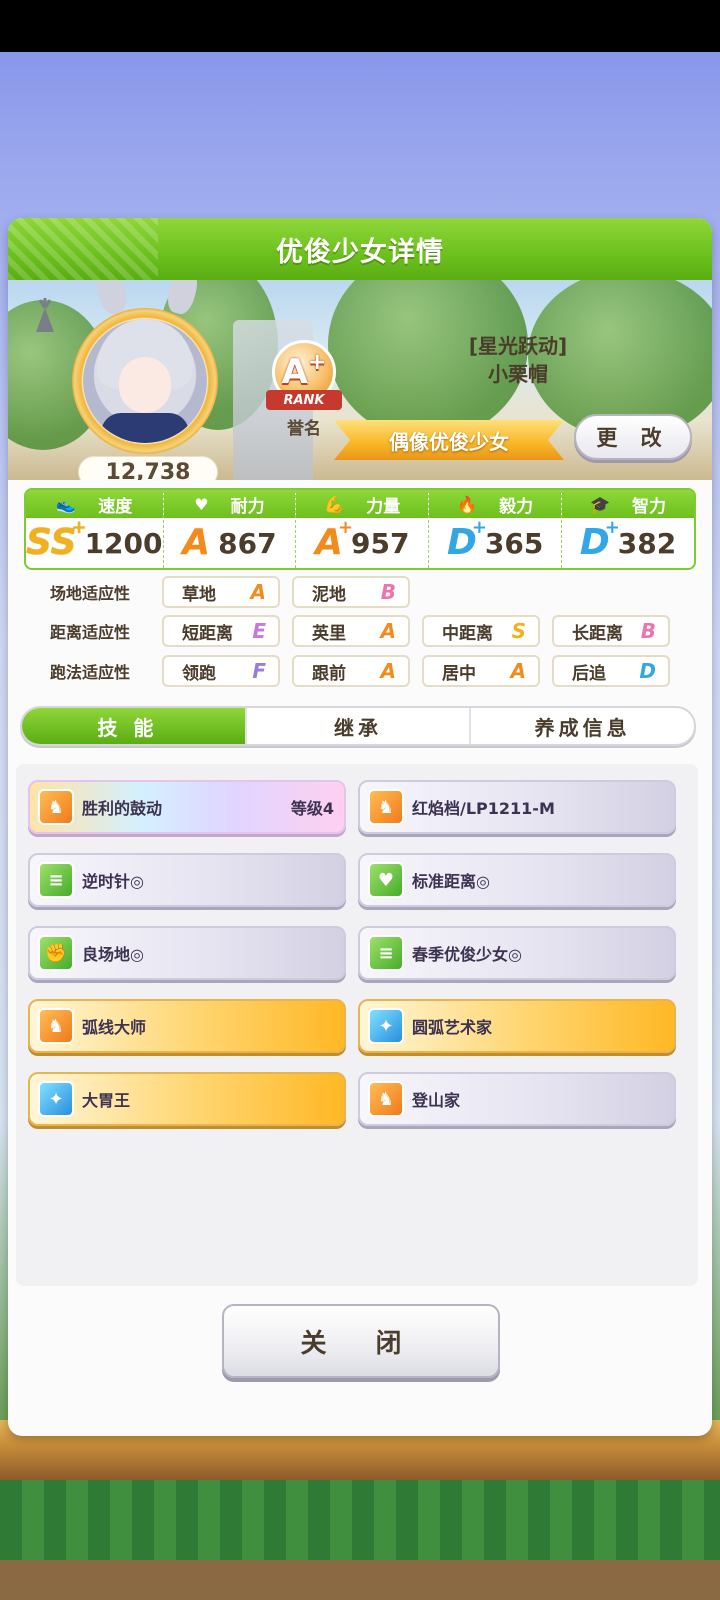 This screenshot has width=720, height=1600. I want to click on aptitude-grade: S, so click(518, 631).